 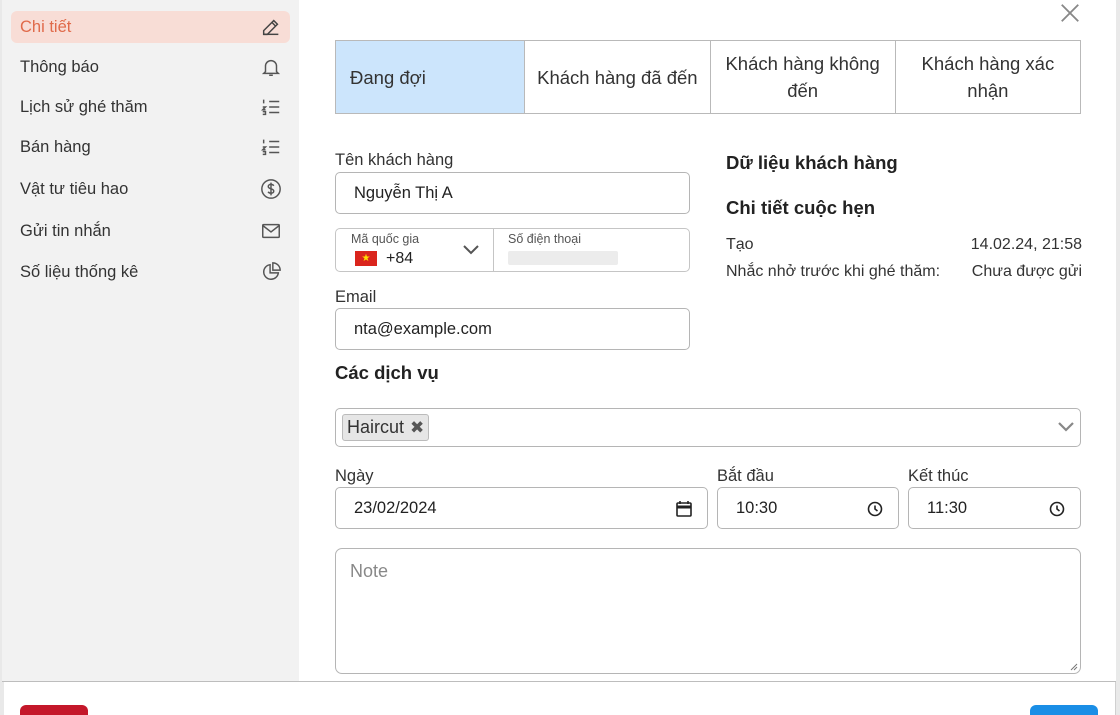 What do you see at coordinates (904, 245) in the screenshot?
I see `created-row: Tạo 14.02.24, 21:58` at bounding box center [904, 245].